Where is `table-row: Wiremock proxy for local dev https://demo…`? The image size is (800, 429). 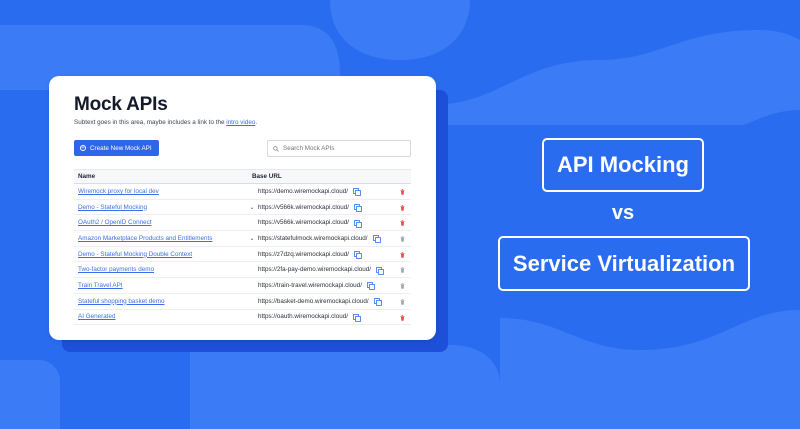
table-row: Wiremock proxy for local dev https://demo… is located at coordinates (242, 192).